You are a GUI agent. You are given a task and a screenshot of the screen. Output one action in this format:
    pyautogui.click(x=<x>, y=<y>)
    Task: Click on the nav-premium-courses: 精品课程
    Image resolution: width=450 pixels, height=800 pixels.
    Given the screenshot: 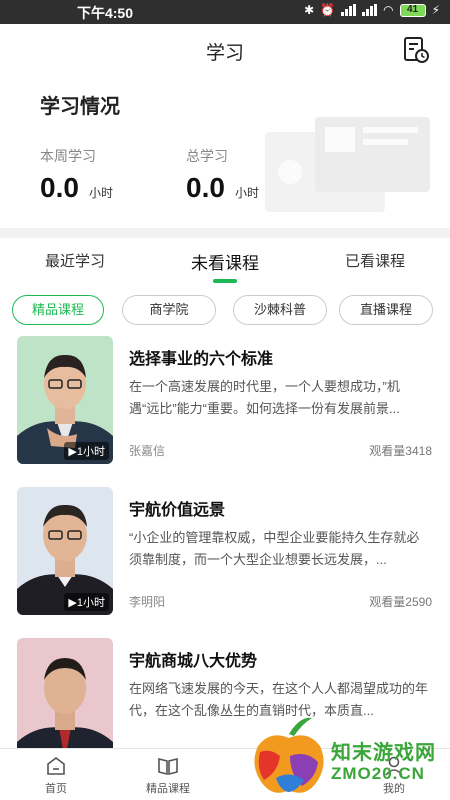 What is the action you would take?
    pyautogui.click(x=168, y=775)
    